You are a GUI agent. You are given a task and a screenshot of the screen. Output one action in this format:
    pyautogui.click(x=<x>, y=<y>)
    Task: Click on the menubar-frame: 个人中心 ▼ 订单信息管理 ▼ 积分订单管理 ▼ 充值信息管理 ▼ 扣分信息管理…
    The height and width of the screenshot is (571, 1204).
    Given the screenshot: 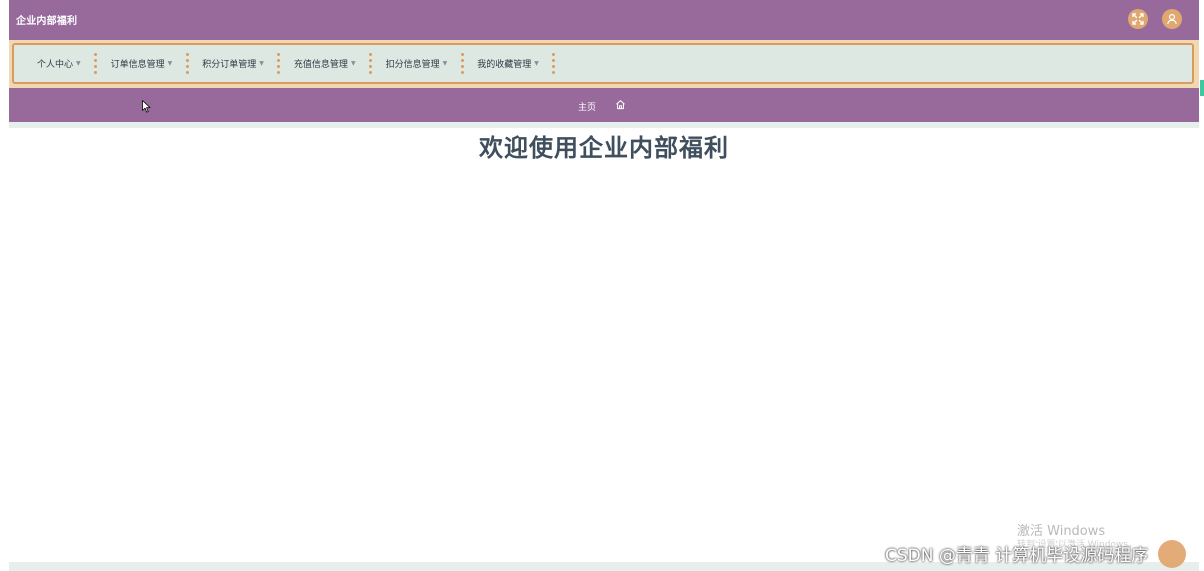 What is the action you would take?
    pyautogui.click(x=604, y=64)
    